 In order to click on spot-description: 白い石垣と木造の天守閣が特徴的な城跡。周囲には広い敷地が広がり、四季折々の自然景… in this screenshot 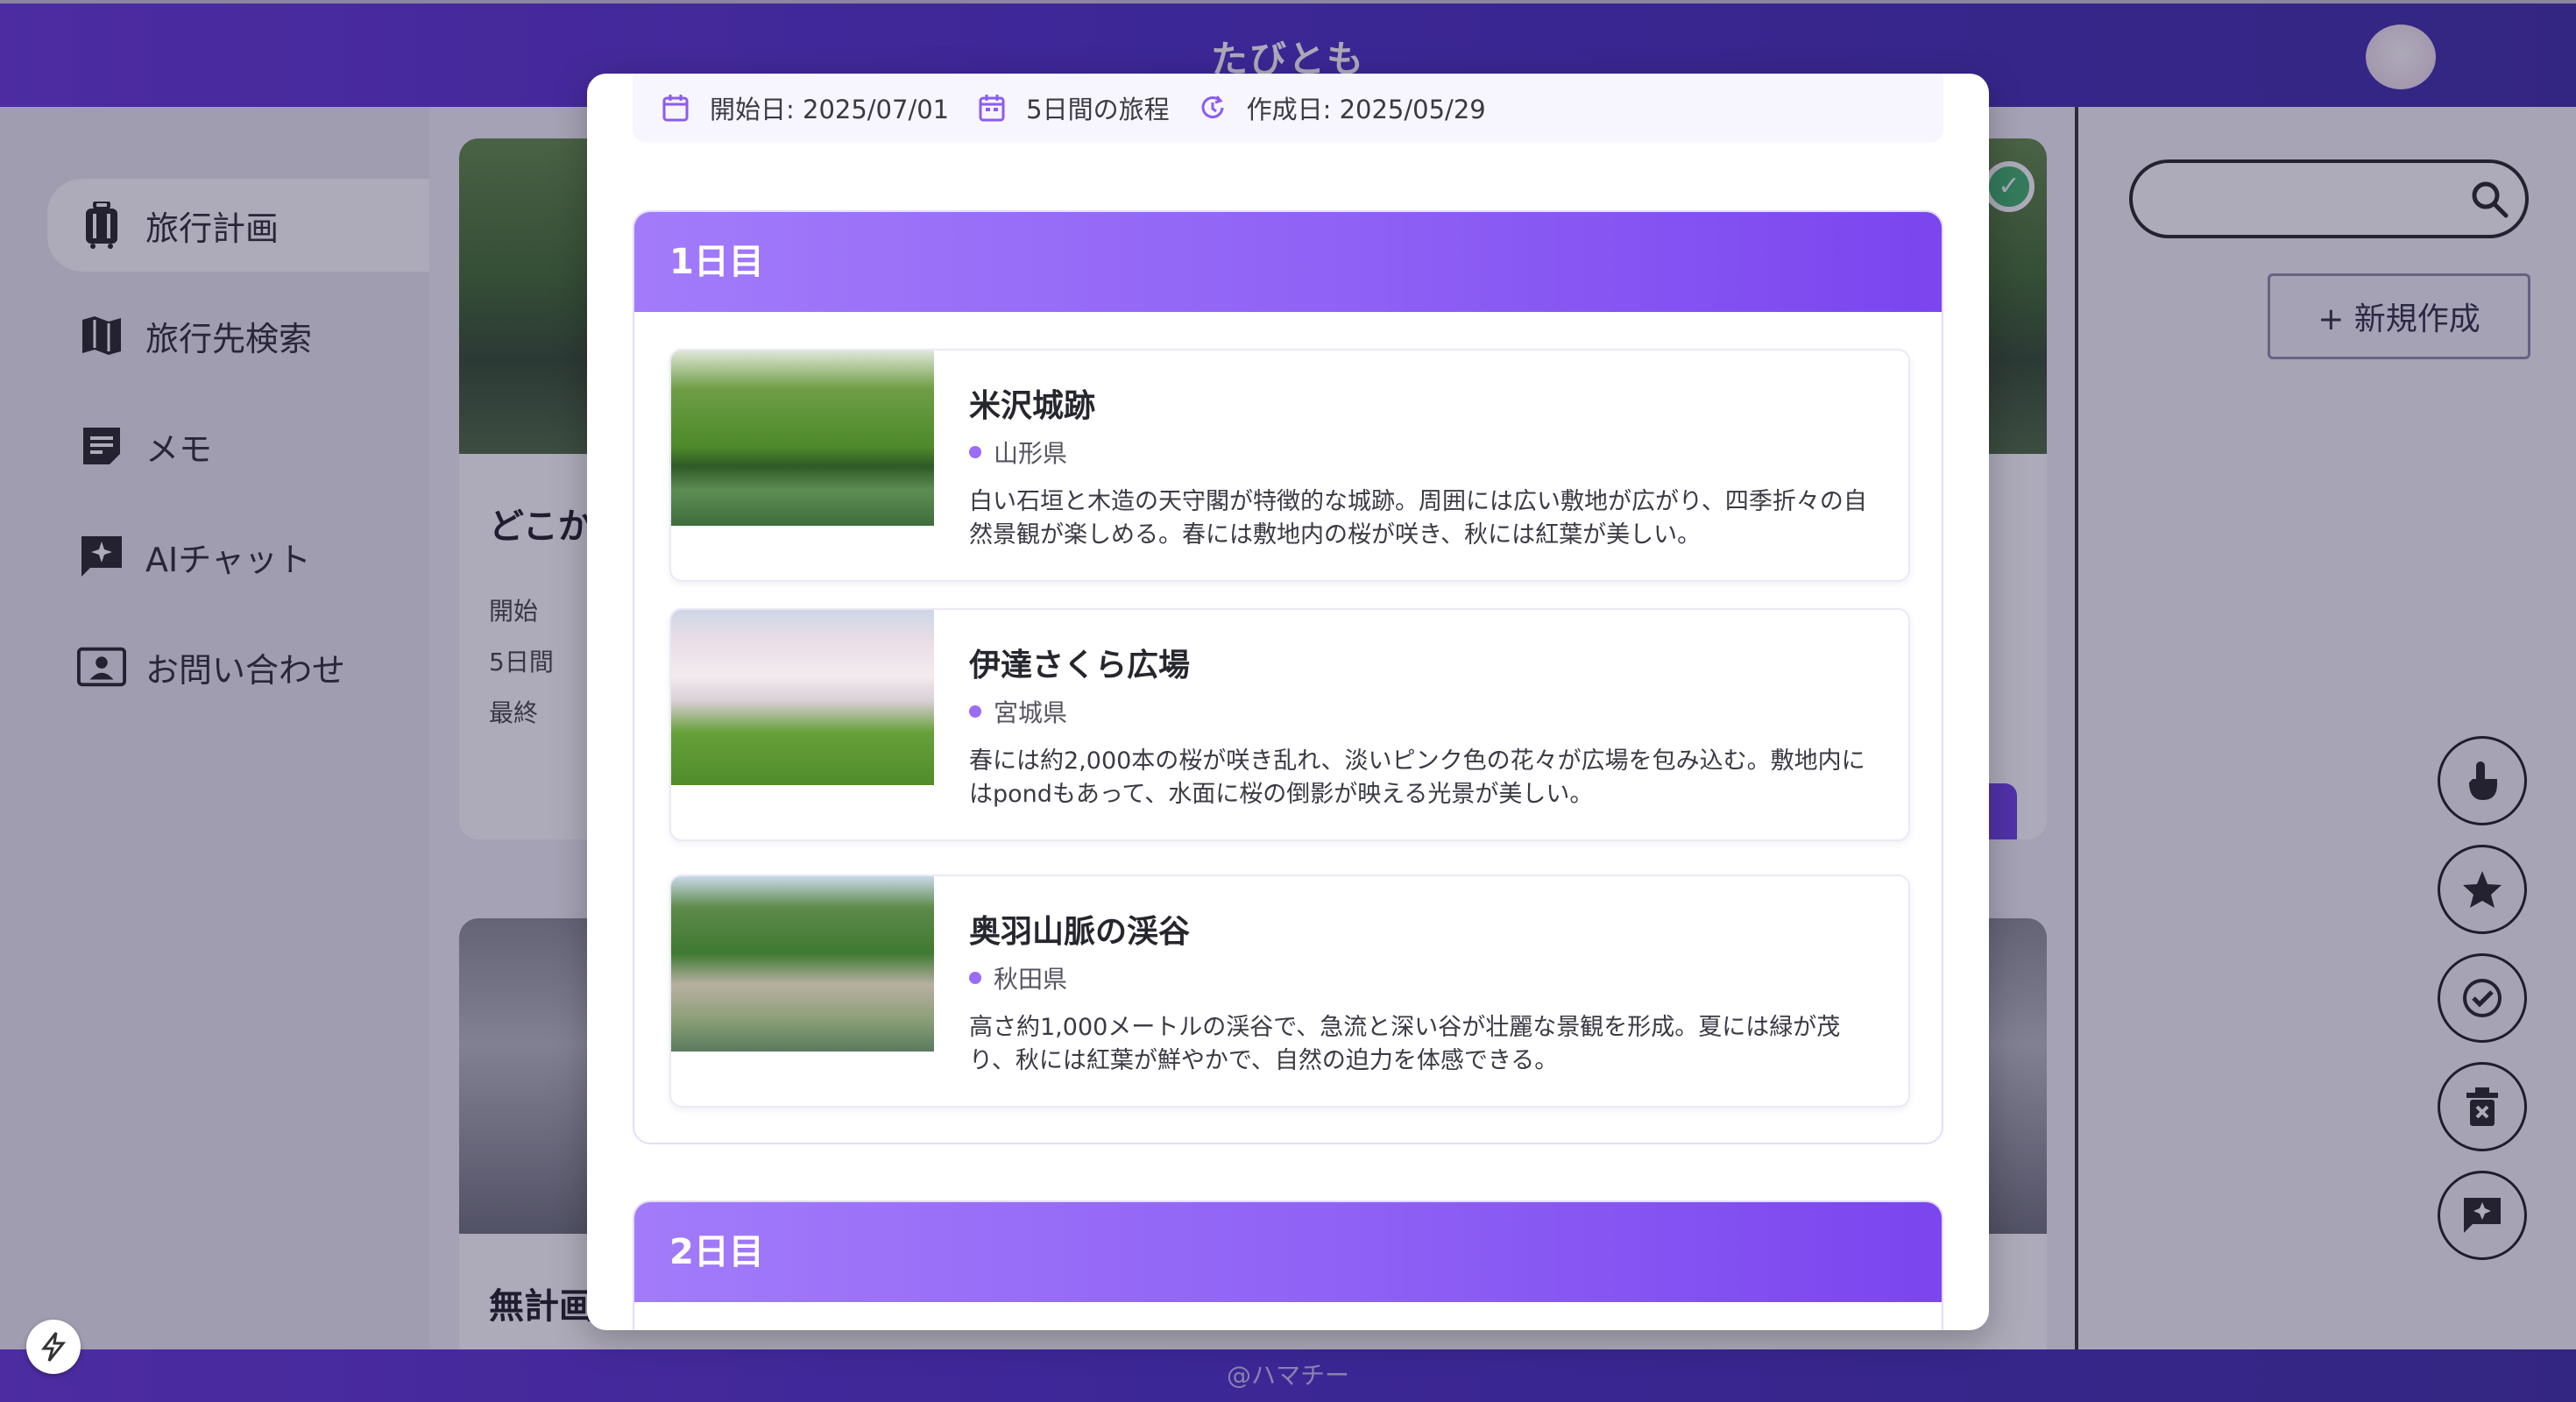, I will do `click(1418, 518)`.